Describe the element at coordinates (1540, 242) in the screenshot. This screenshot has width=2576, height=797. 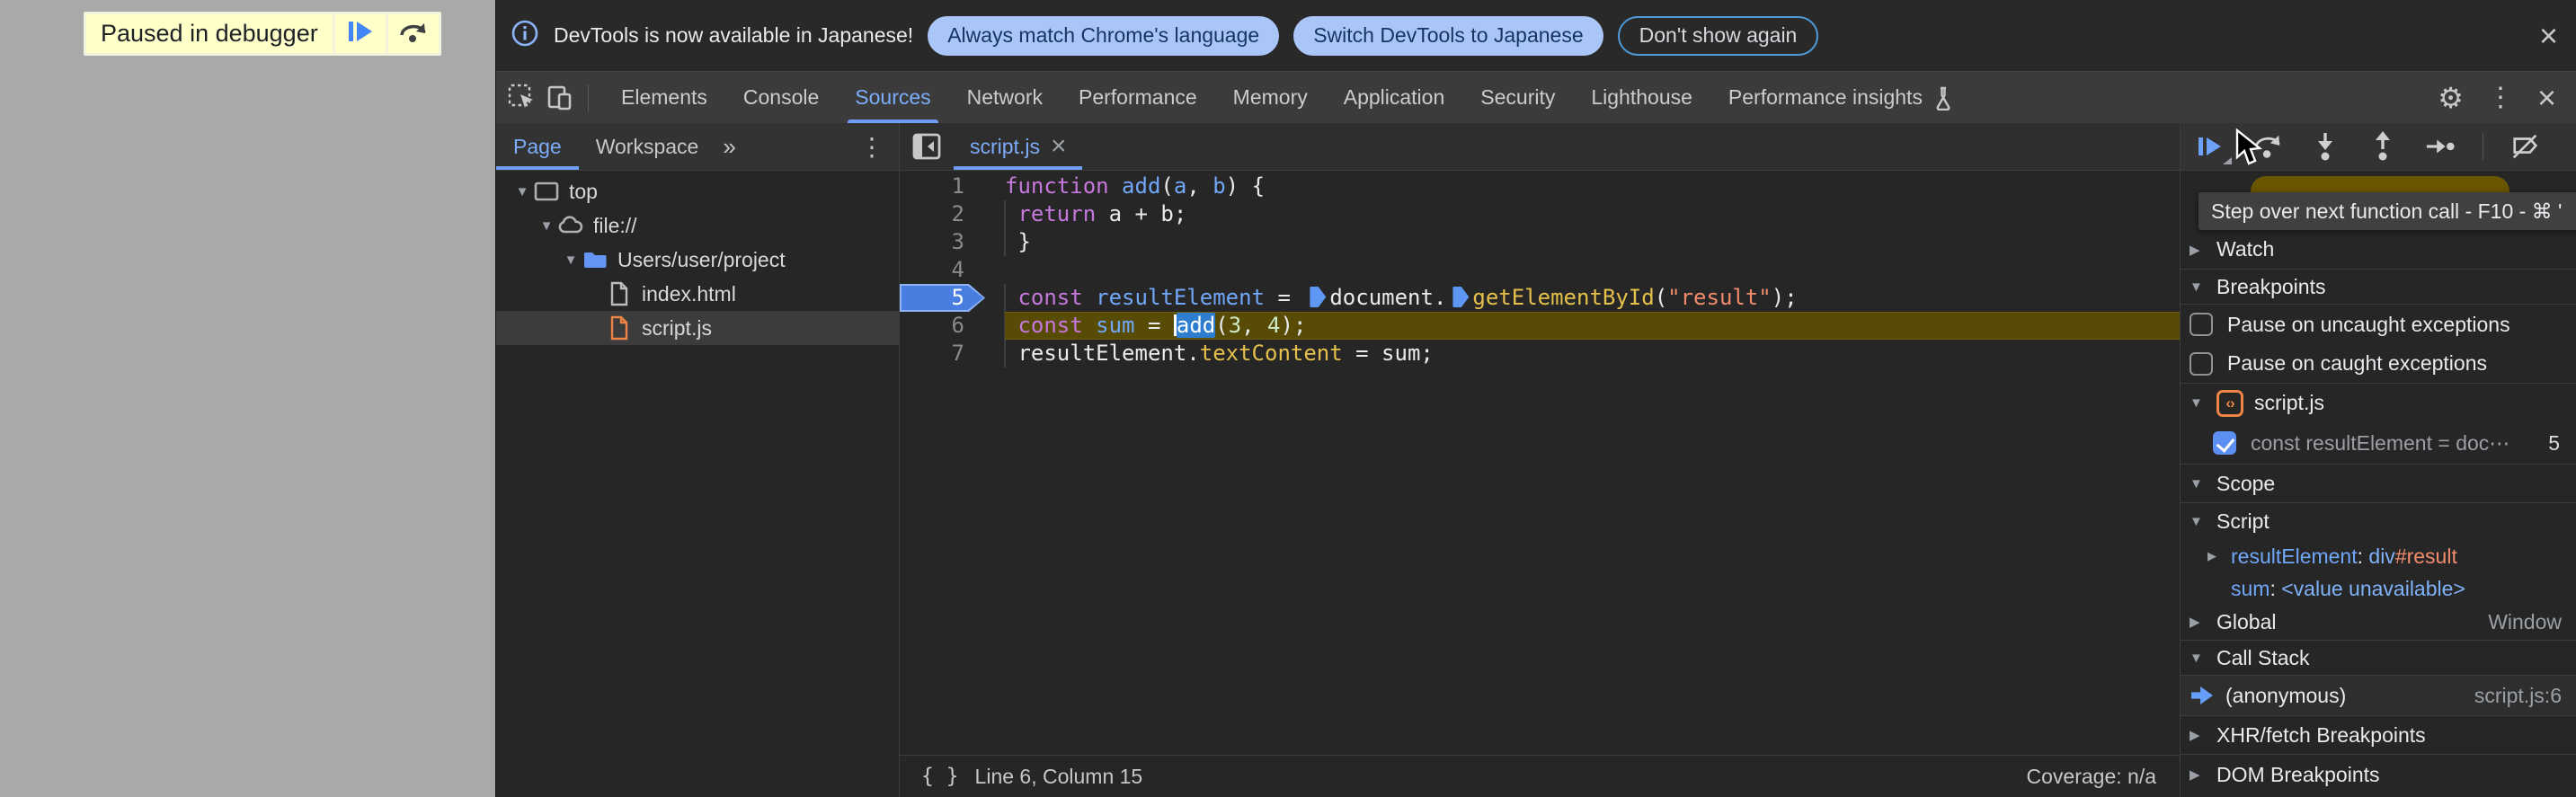
I see `code-line-3: 3 }` at that location.